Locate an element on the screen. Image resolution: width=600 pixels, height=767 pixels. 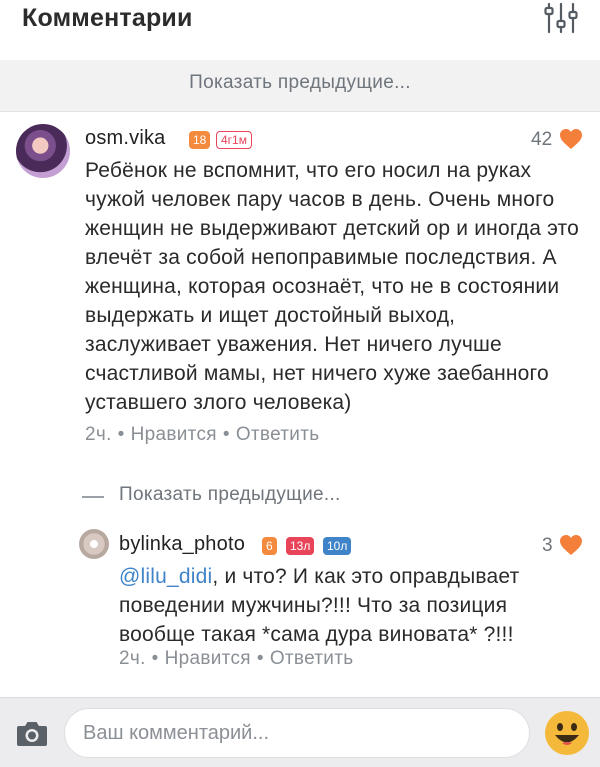
account-age-badge: 4г1м is located at coordinates (234, 140).